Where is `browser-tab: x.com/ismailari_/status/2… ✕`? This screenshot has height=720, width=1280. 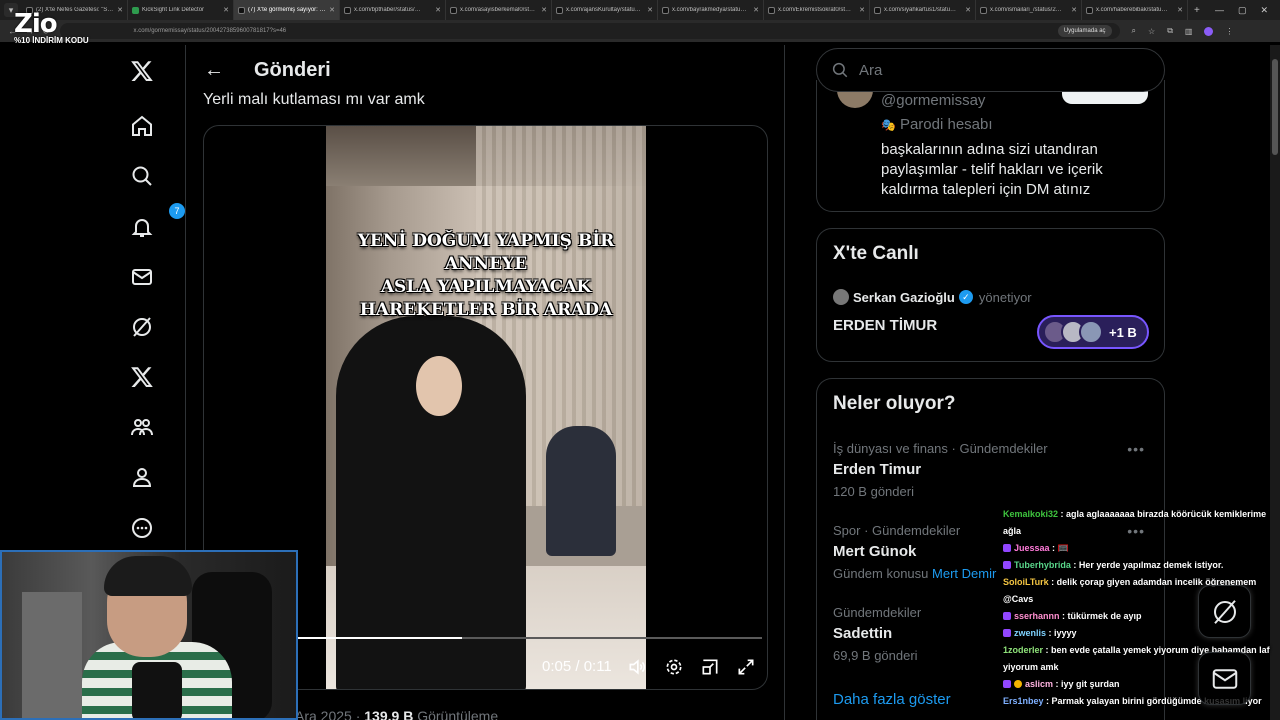 browser-tab: x.com/ismailari_/status/2… ✕ is located at coordinates (1029, 10).